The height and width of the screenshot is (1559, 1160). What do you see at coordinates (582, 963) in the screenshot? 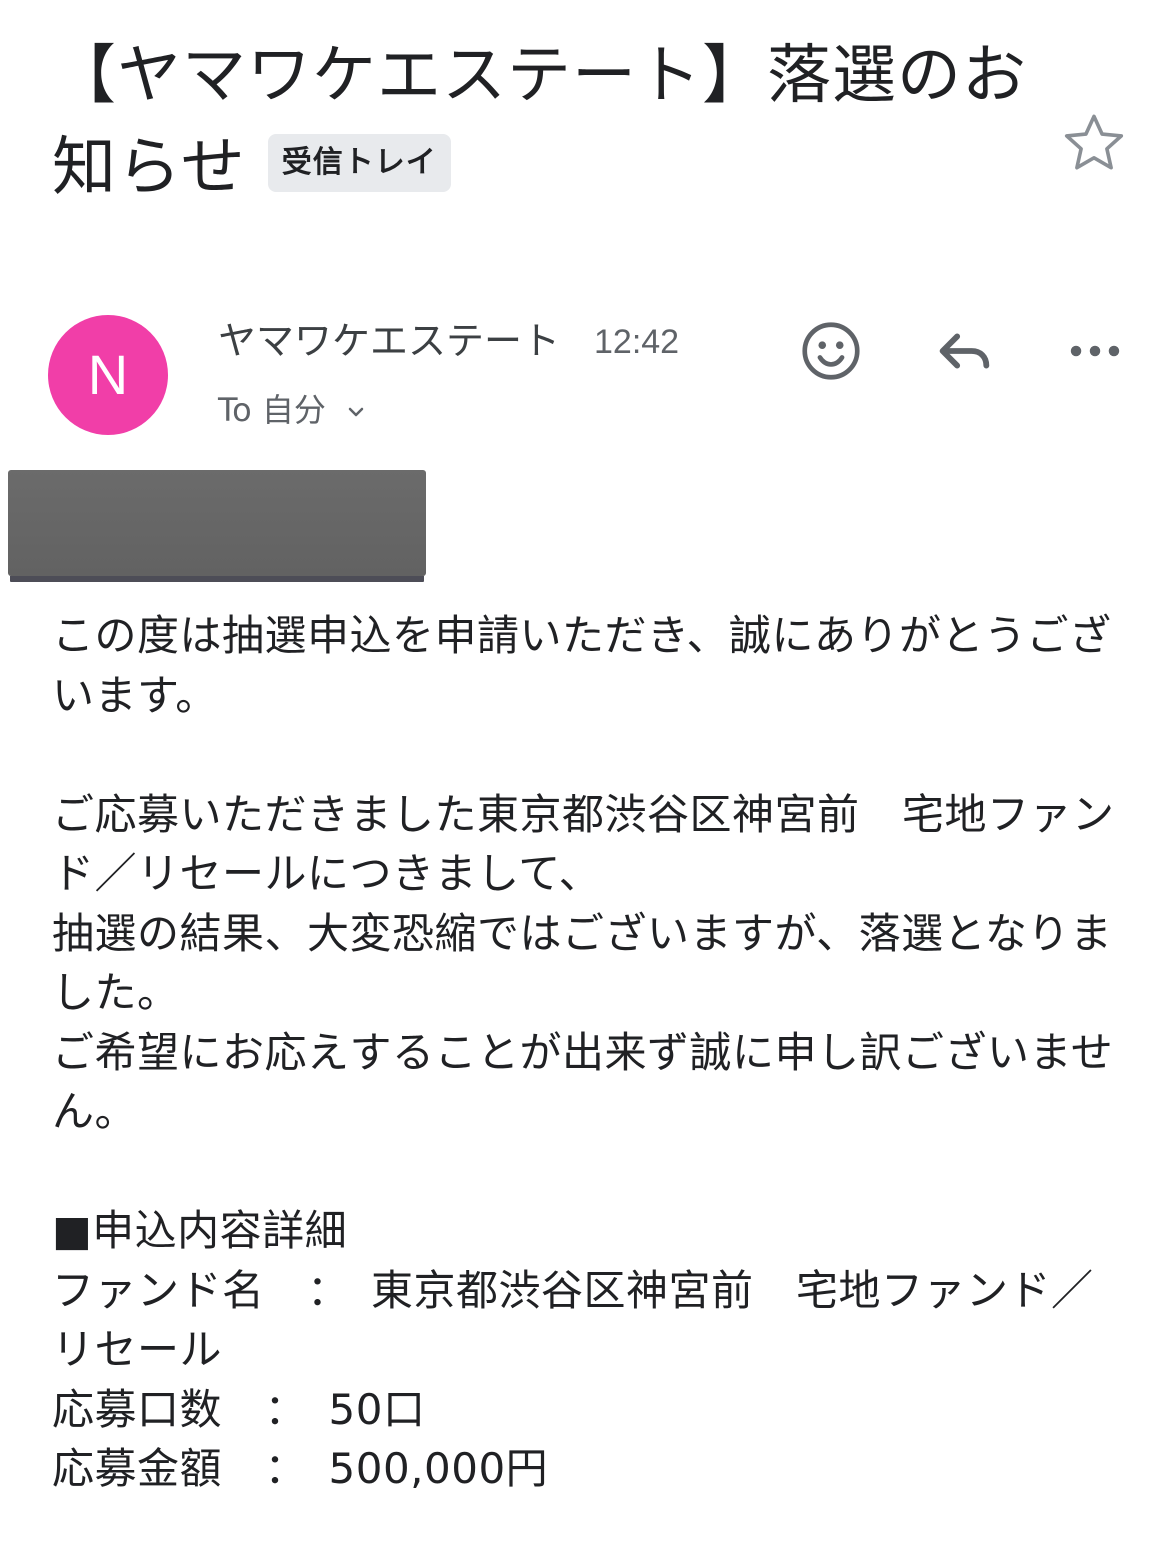
I see `body-line: 抽選の結果、大変恐縮ではございますが、落選となりました。` at bounding box center [582, 963].